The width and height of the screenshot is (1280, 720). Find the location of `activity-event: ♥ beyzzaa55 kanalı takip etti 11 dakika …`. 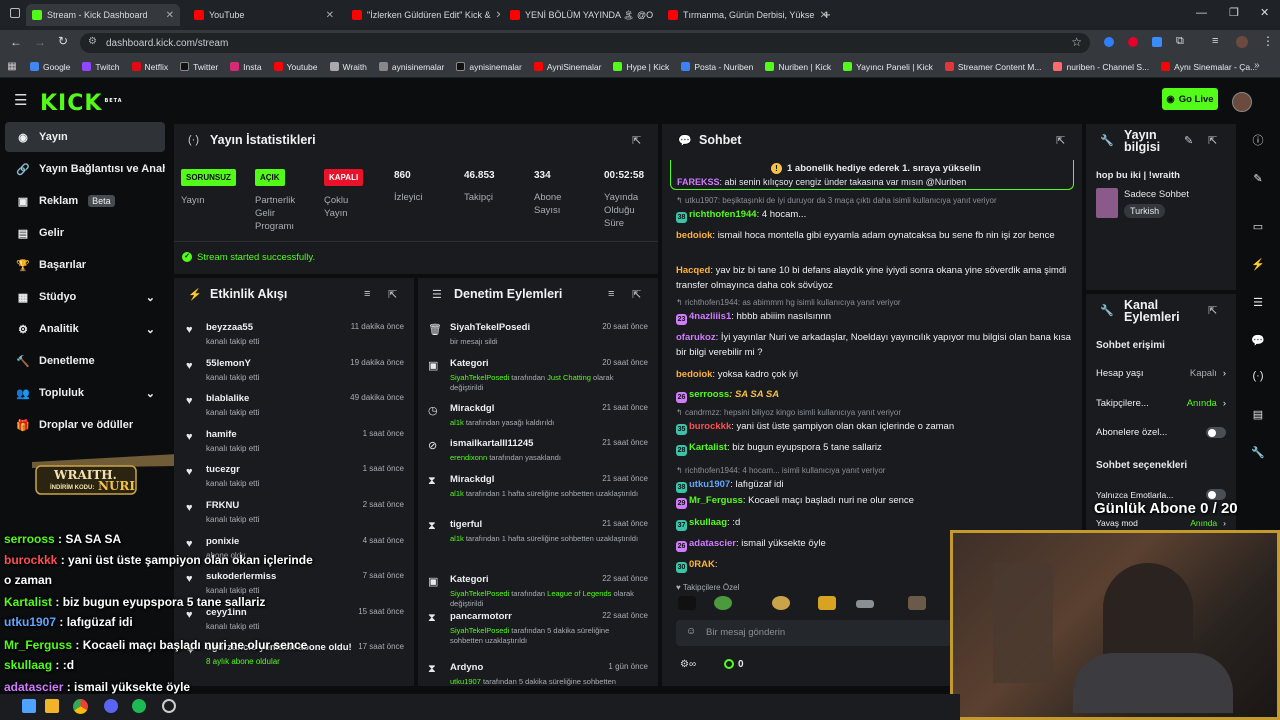

activity-event: ♥ beyzzaa55 kanalı takip etti 11 dakika … is located at coordinates (292, 340).